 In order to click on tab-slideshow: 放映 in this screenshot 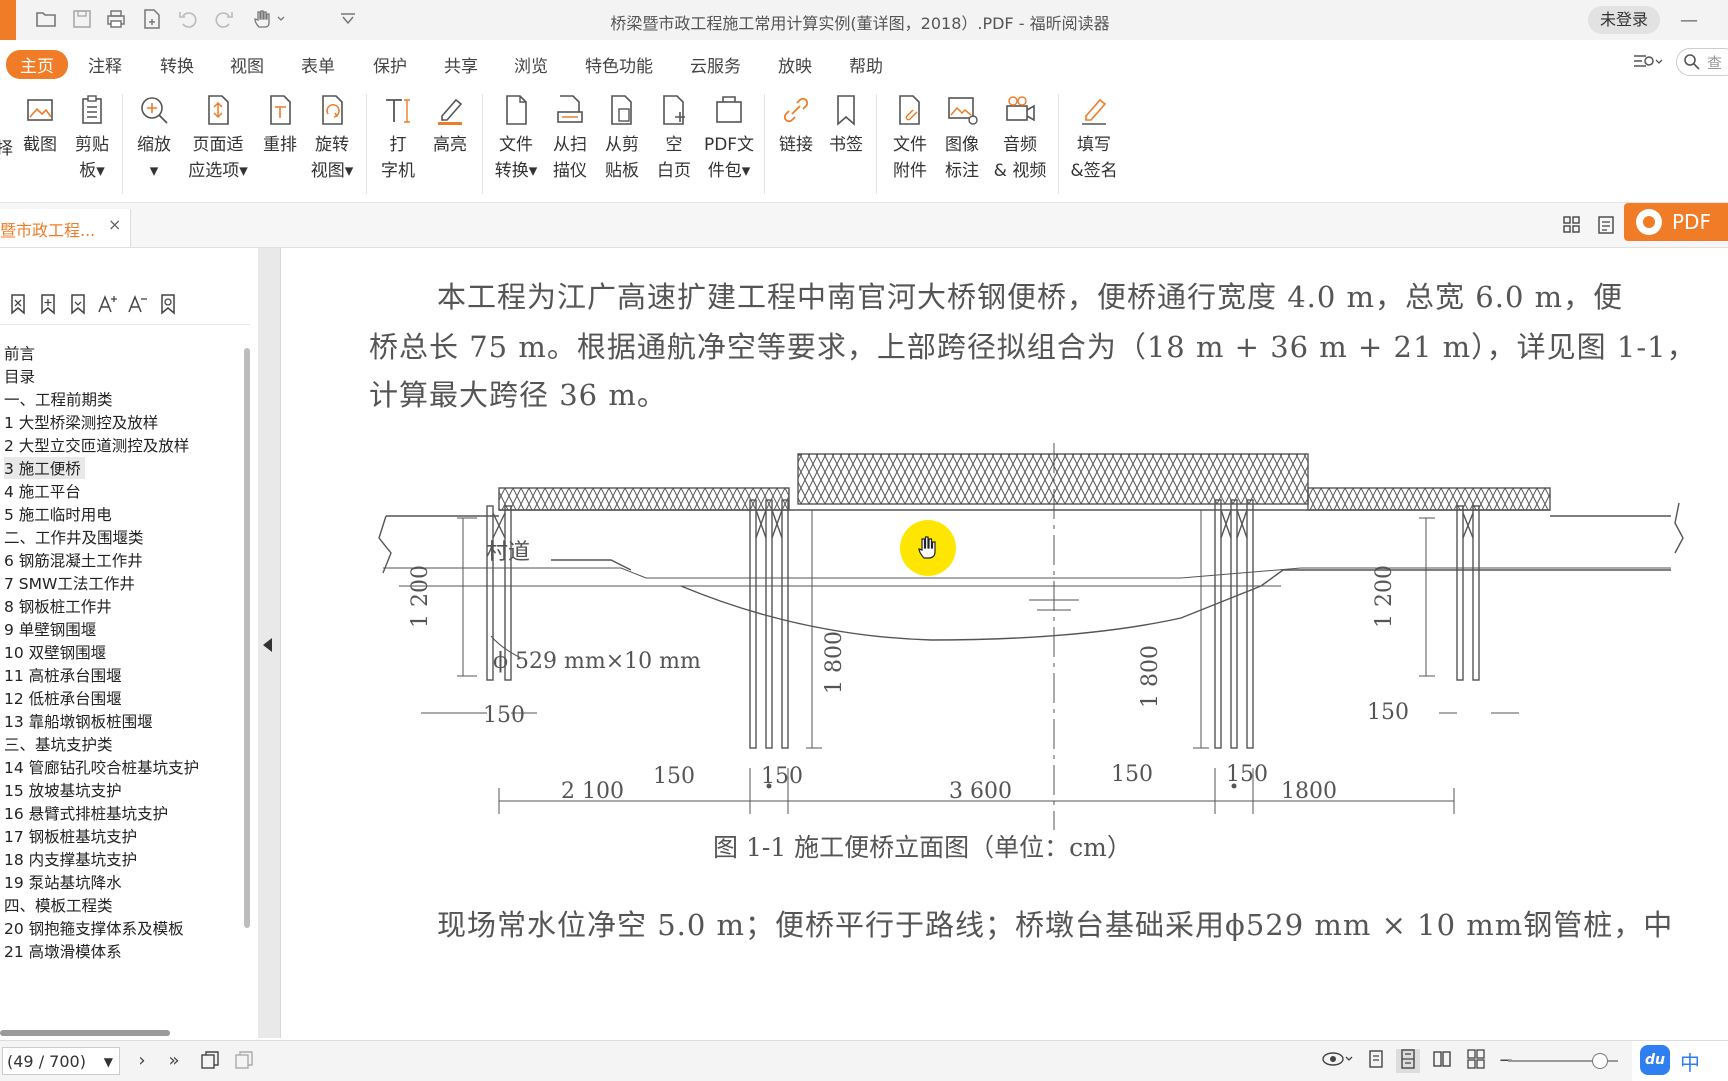, I will do `click(795, 64)`.